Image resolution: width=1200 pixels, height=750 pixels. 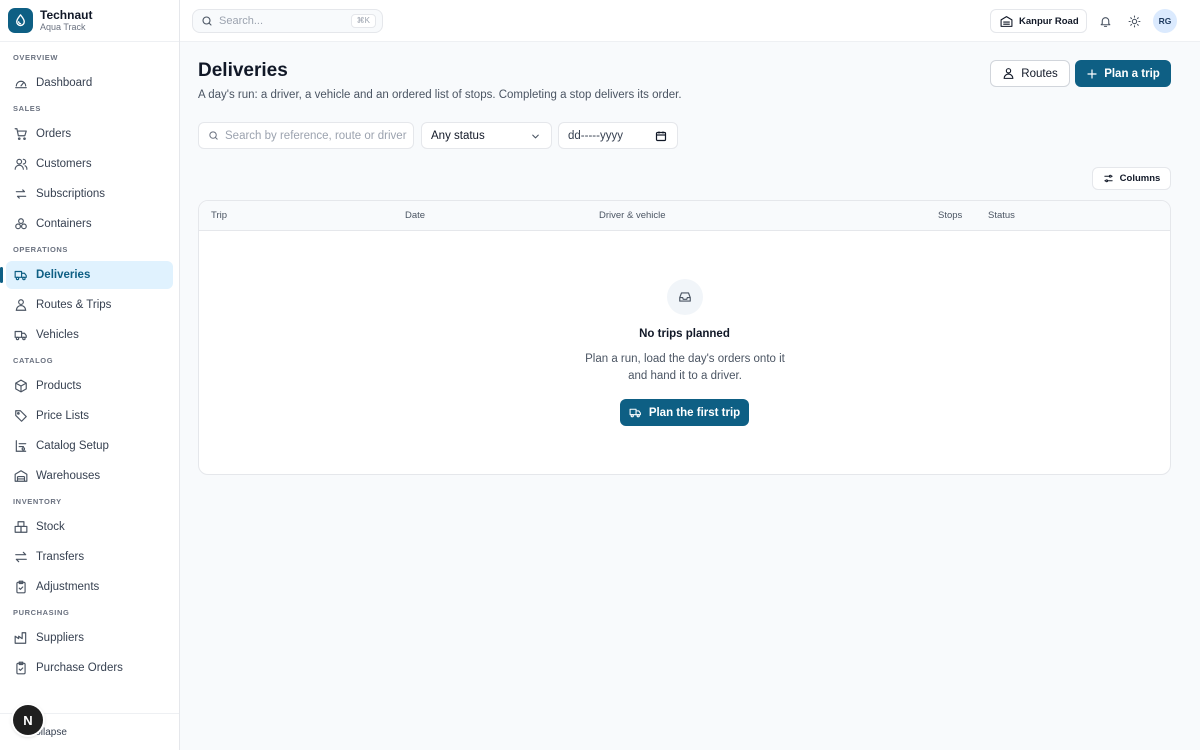 I want to click on global-search: Search... ⌘K, so click(x=287, y=21).